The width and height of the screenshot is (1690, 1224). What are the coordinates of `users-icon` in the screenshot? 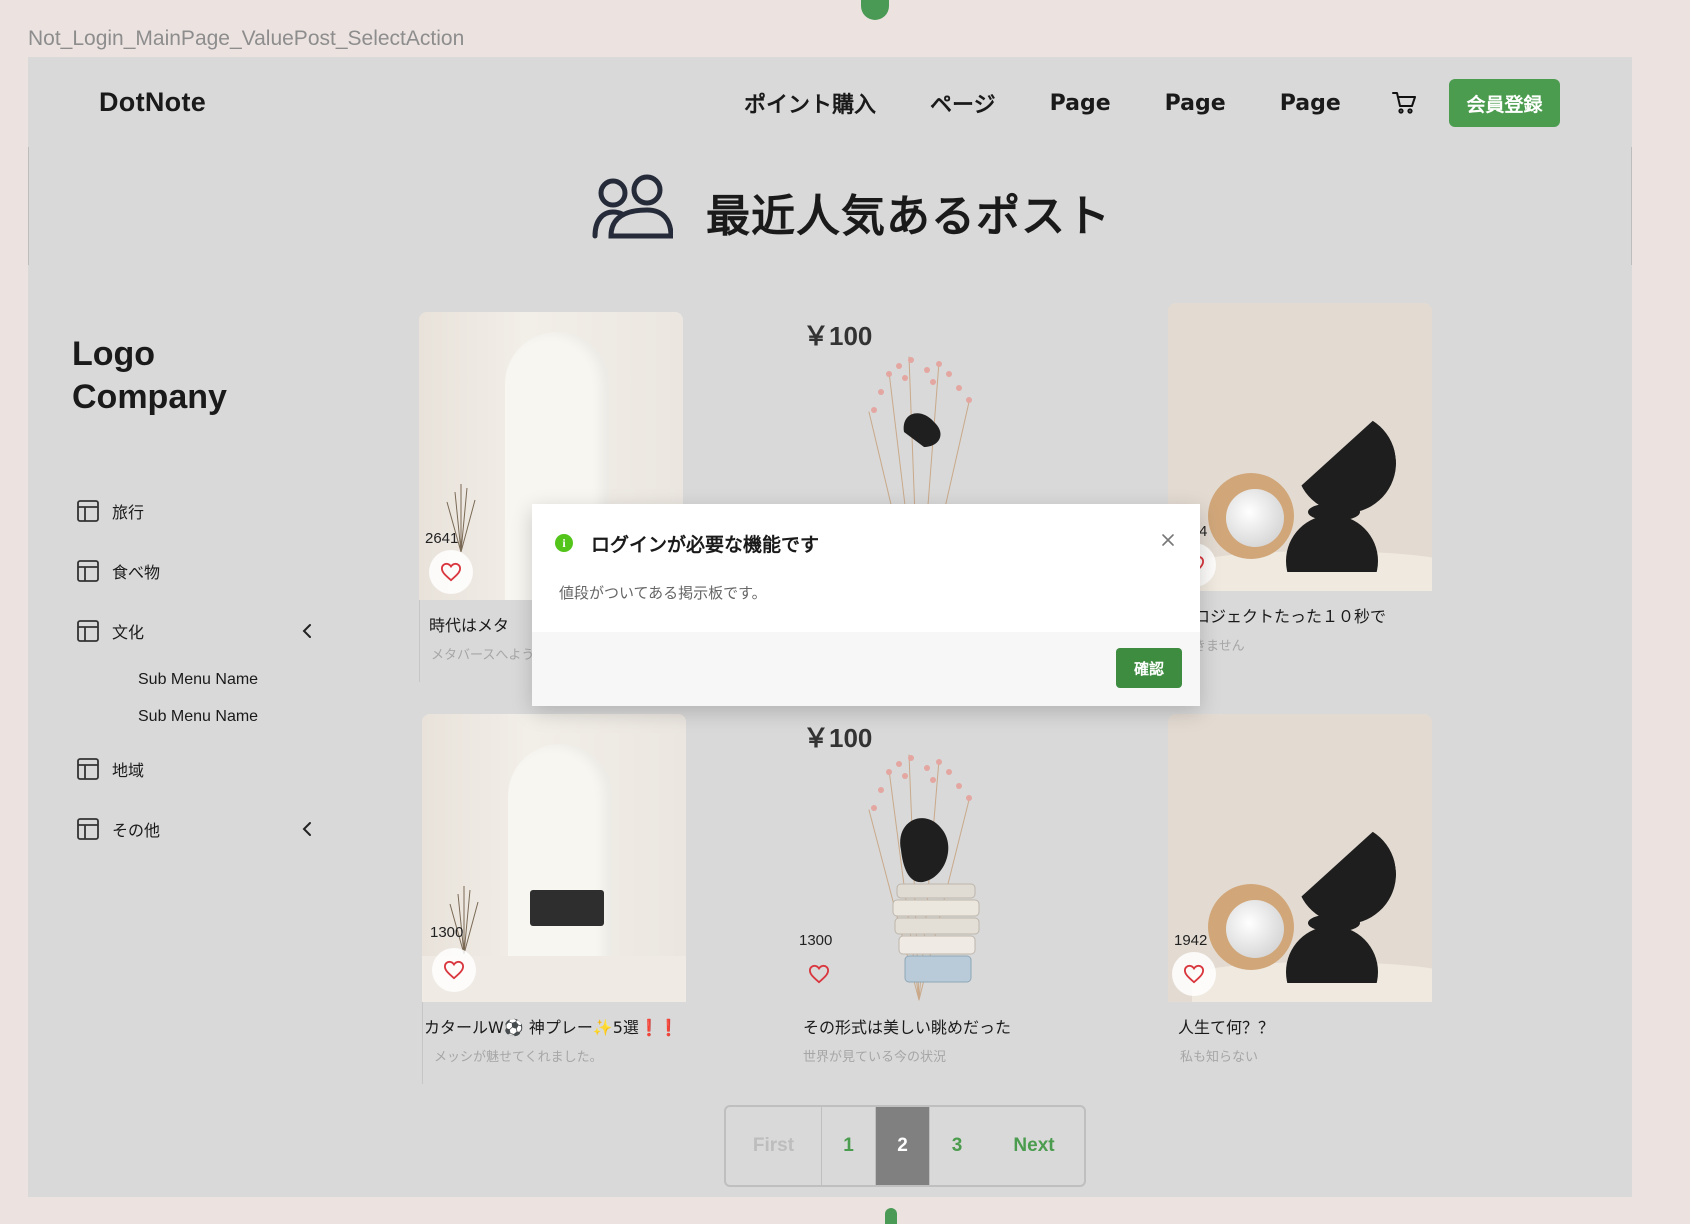 It's located at (632, 207).